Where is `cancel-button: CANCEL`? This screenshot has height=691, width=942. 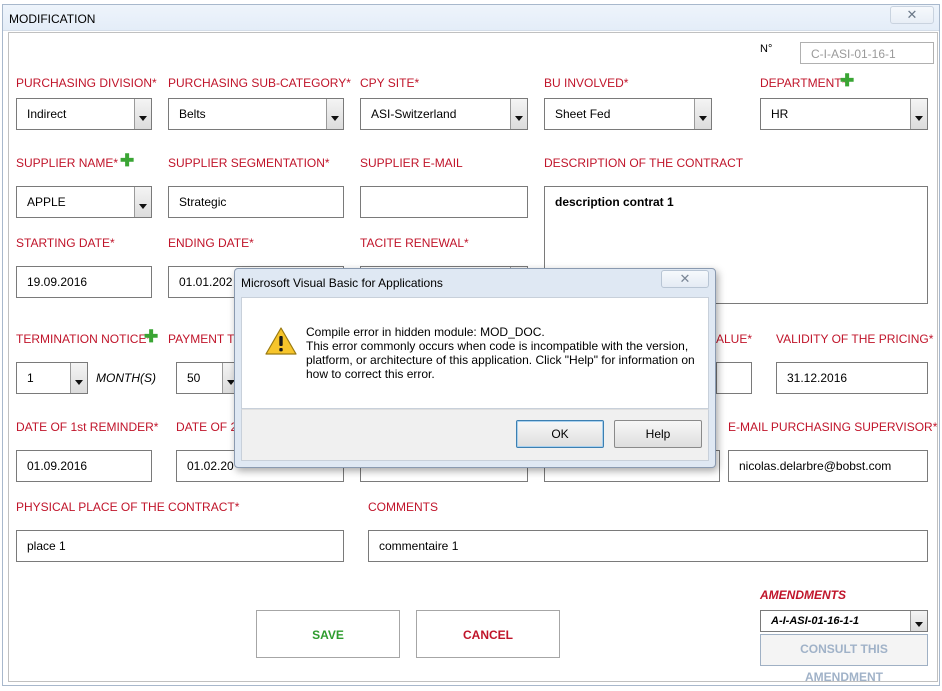 cancel-button: CANCEL is located at coordinates (488, 634).